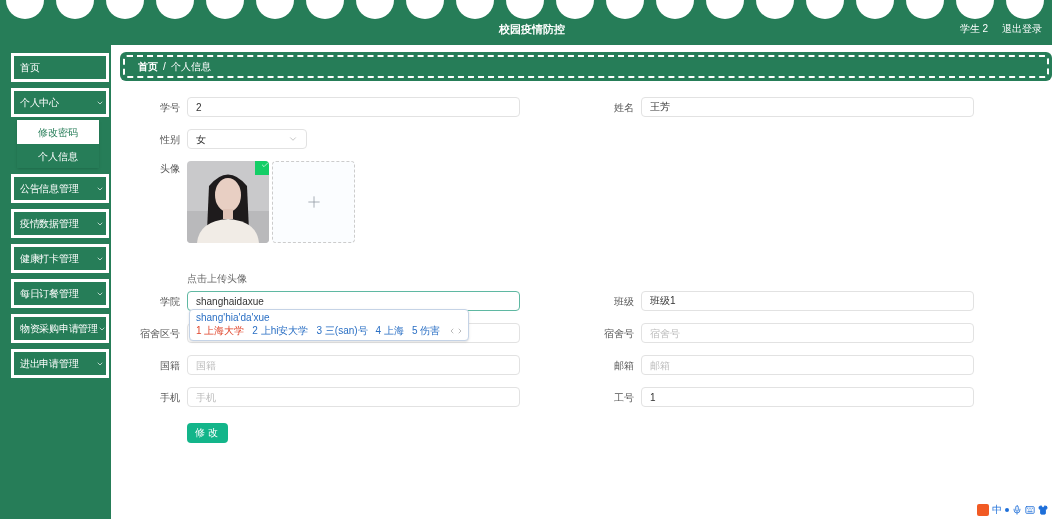 The width and height of the screenshot is (1052, 519). Describe the element at coordinates (60, 102) in the screenshot. I see `menu-item: 个人中心` at that location.